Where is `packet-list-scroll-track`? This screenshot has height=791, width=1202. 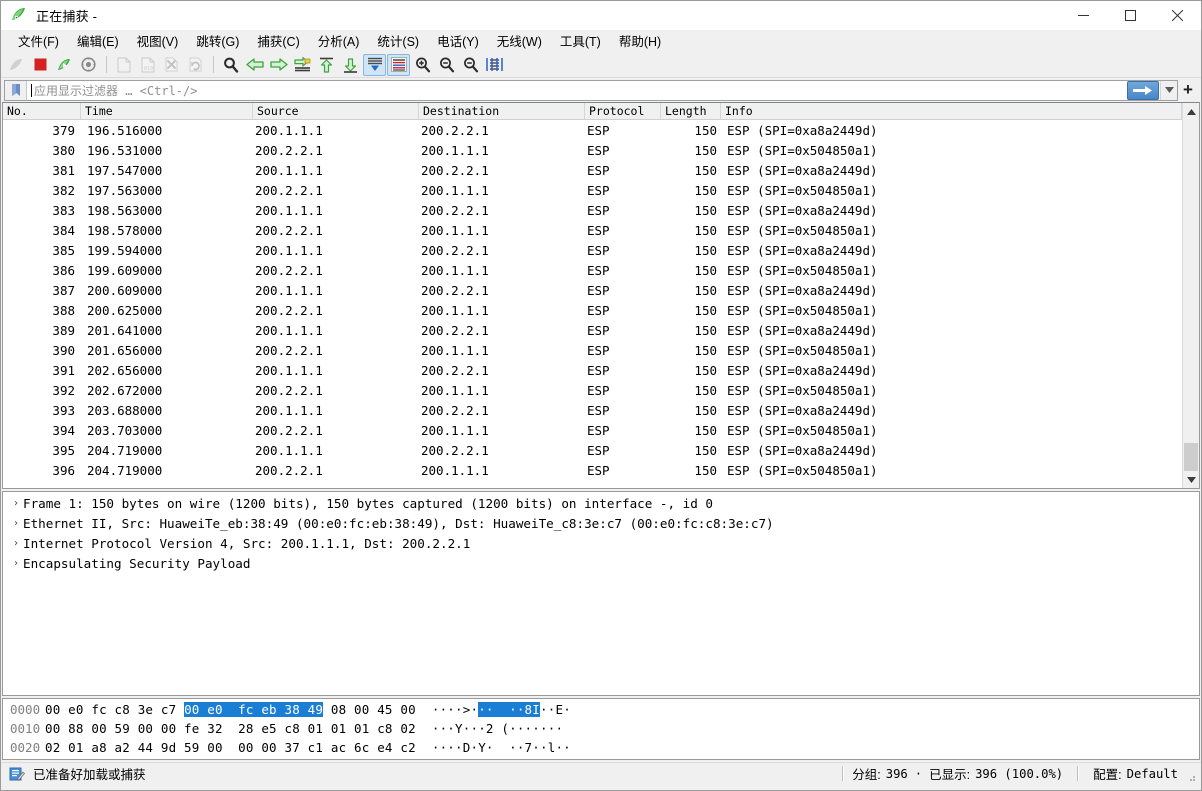
packet-list-scroll-track is located at coordinates (1191, 295).